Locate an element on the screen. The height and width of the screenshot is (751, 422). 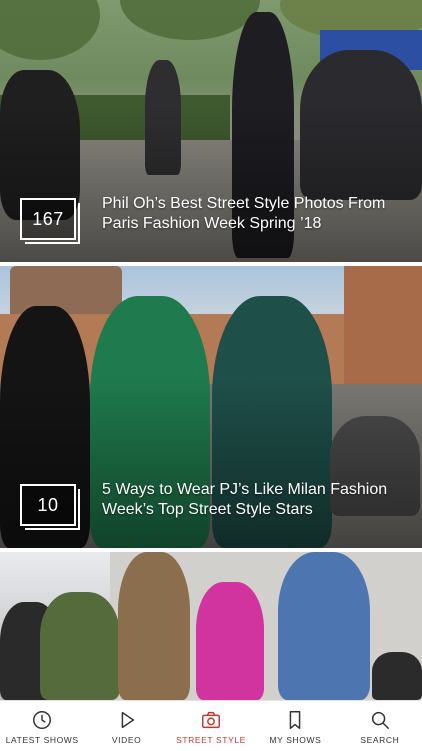
tab-latest-shows: LATEST SHOWS is located at coordinates (42, 726).